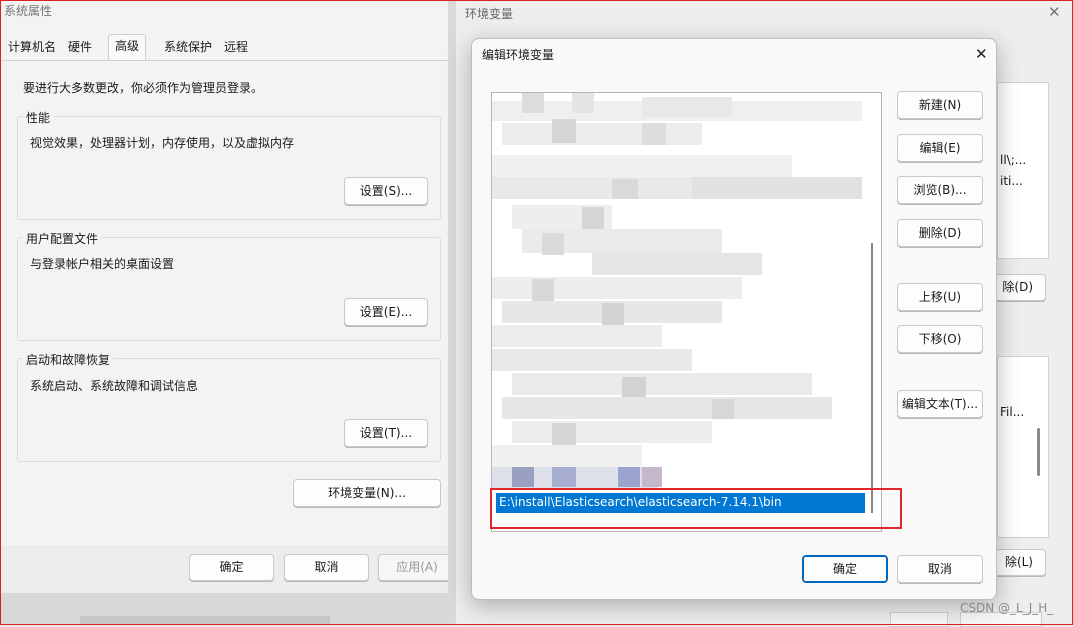 Image resolution: width=1073 pixels, height=627 pixels. Describe the element at coordinates (981, 54) in the screenshot. I see `dialog-close-icon: ✕` at that location.